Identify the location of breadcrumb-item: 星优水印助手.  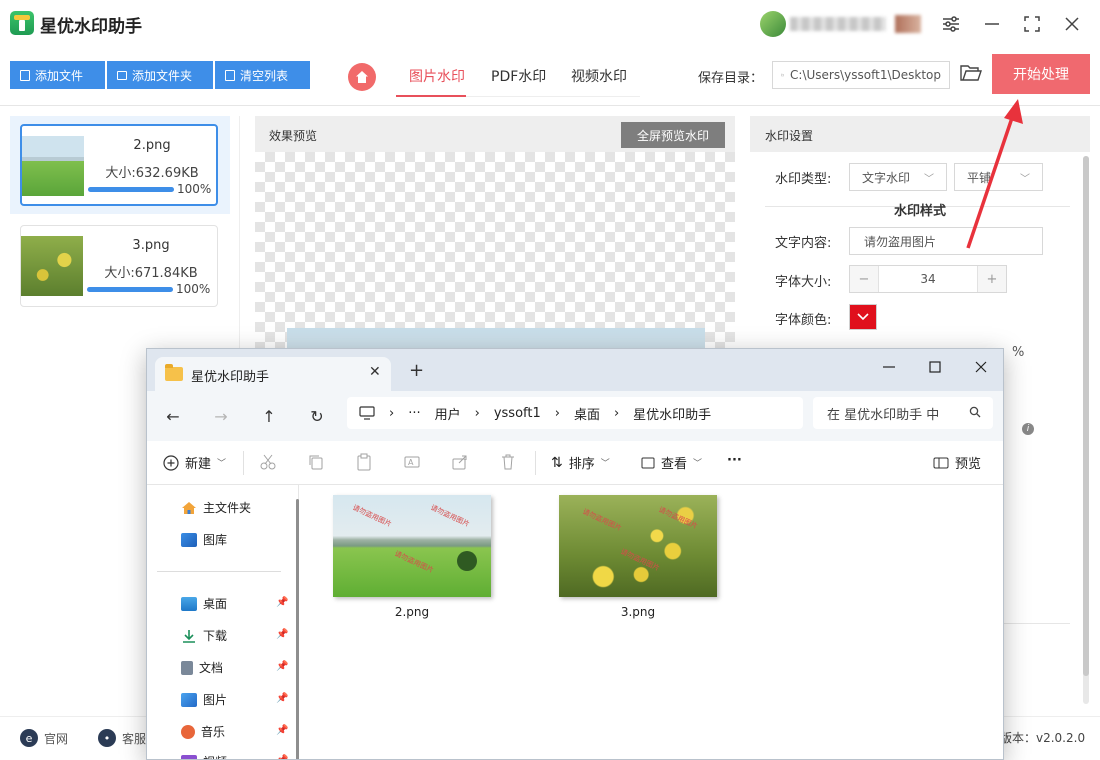
(672, 413).